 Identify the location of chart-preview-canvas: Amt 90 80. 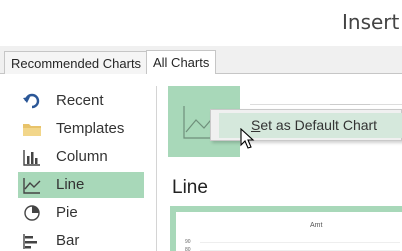
(289, 231).